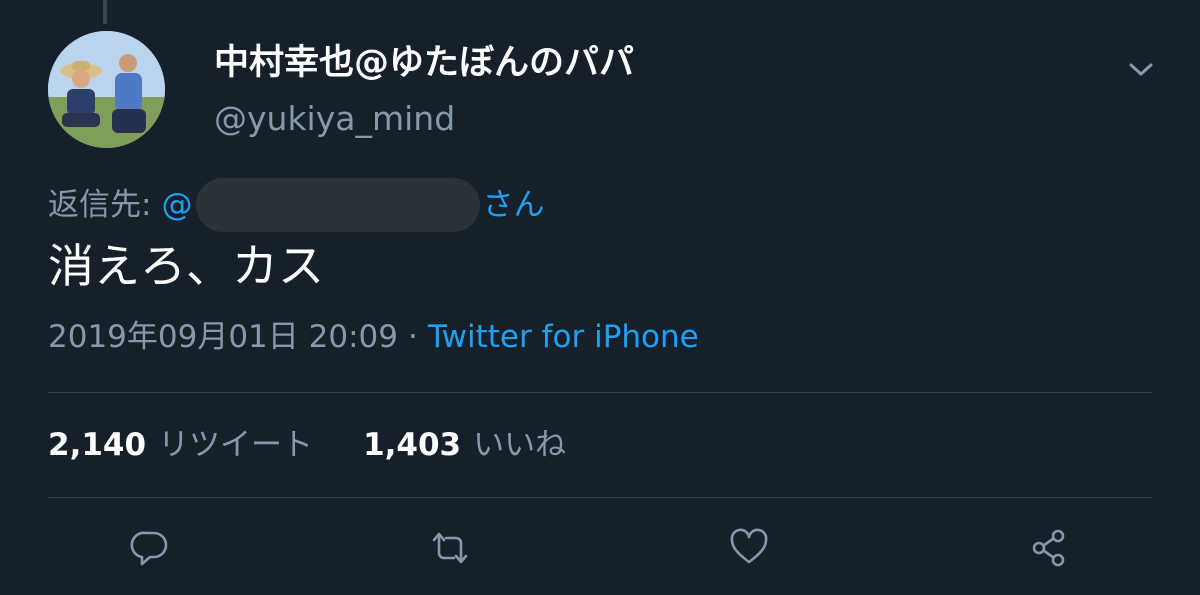 The width and height of the screenshot is (1200, 595). I want to click on avatar, so click(106, 89).